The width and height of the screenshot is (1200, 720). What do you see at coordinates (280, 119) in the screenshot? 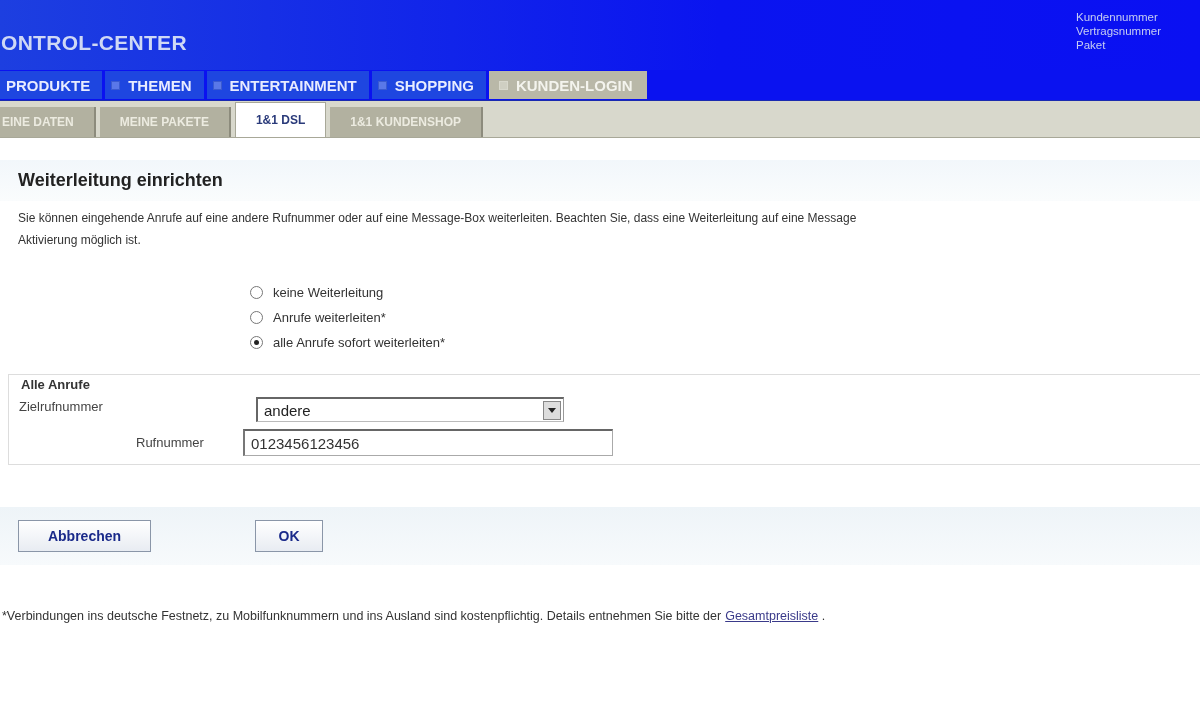
I see `sub-tab: 1&1 DSL` at bounding box center [280, 119].